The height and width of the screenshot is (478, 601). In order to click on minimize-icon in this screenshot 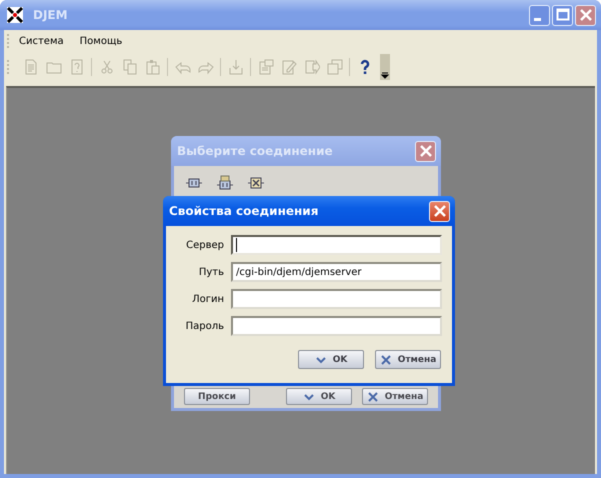, I will do `click(537, 19)`.